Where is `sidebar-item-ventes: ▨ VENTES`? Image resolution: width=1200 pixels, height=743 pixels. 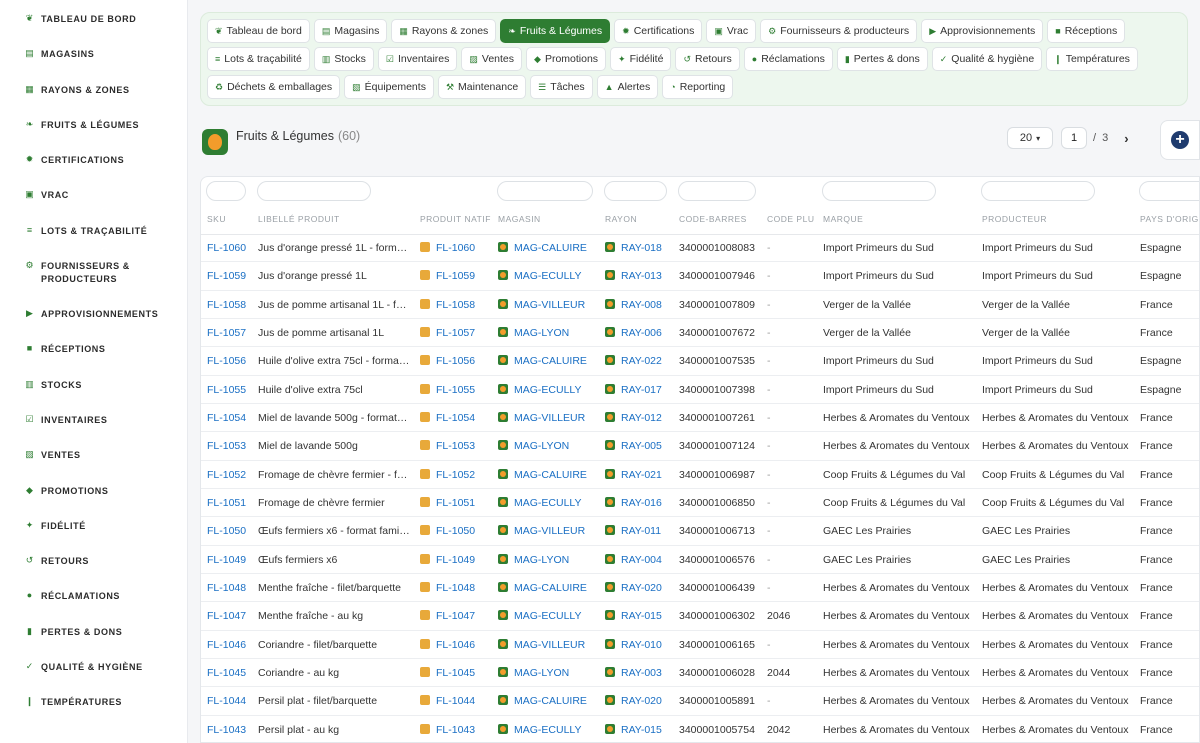 sidebar-item-ventes: ▨ VENTES is located at coordinates (93, 453).